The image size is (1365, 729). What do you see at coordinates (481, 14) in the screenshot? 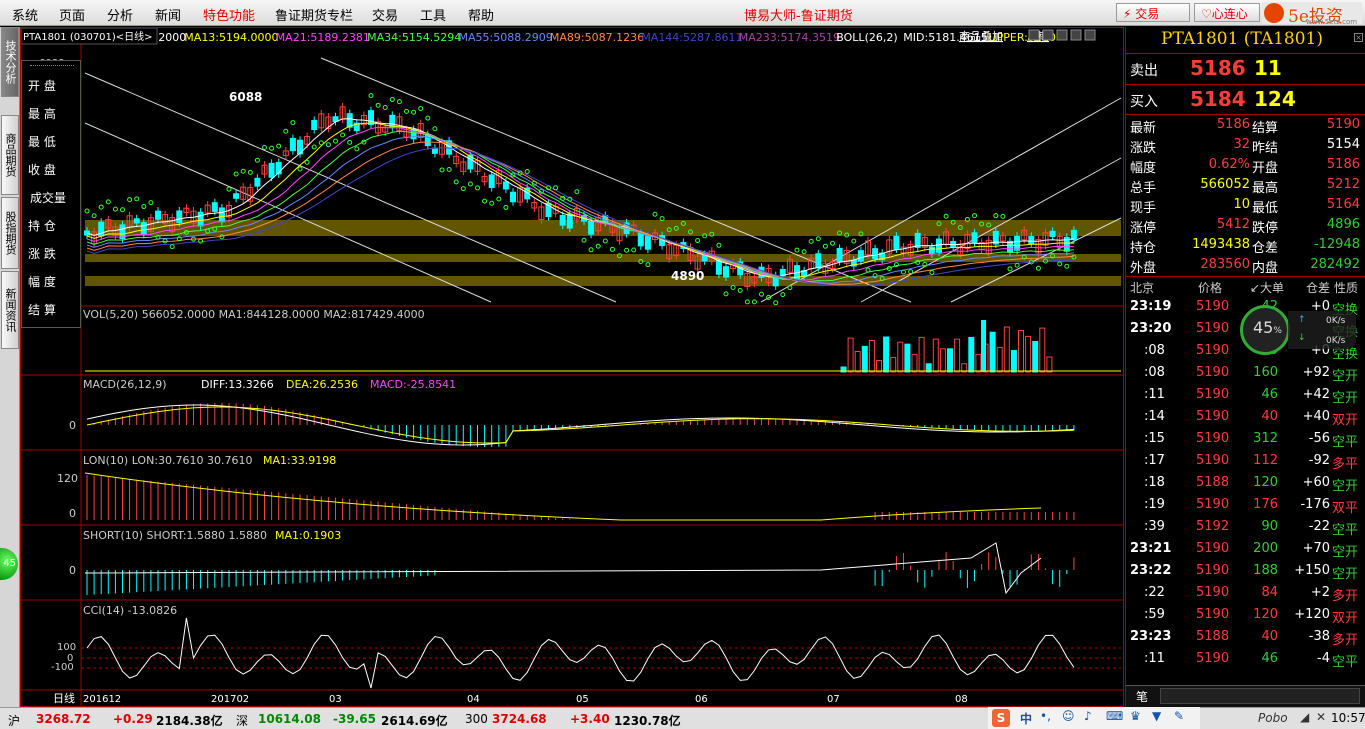
I see `menu-help: 帮助` at bounding box center [481, 14].